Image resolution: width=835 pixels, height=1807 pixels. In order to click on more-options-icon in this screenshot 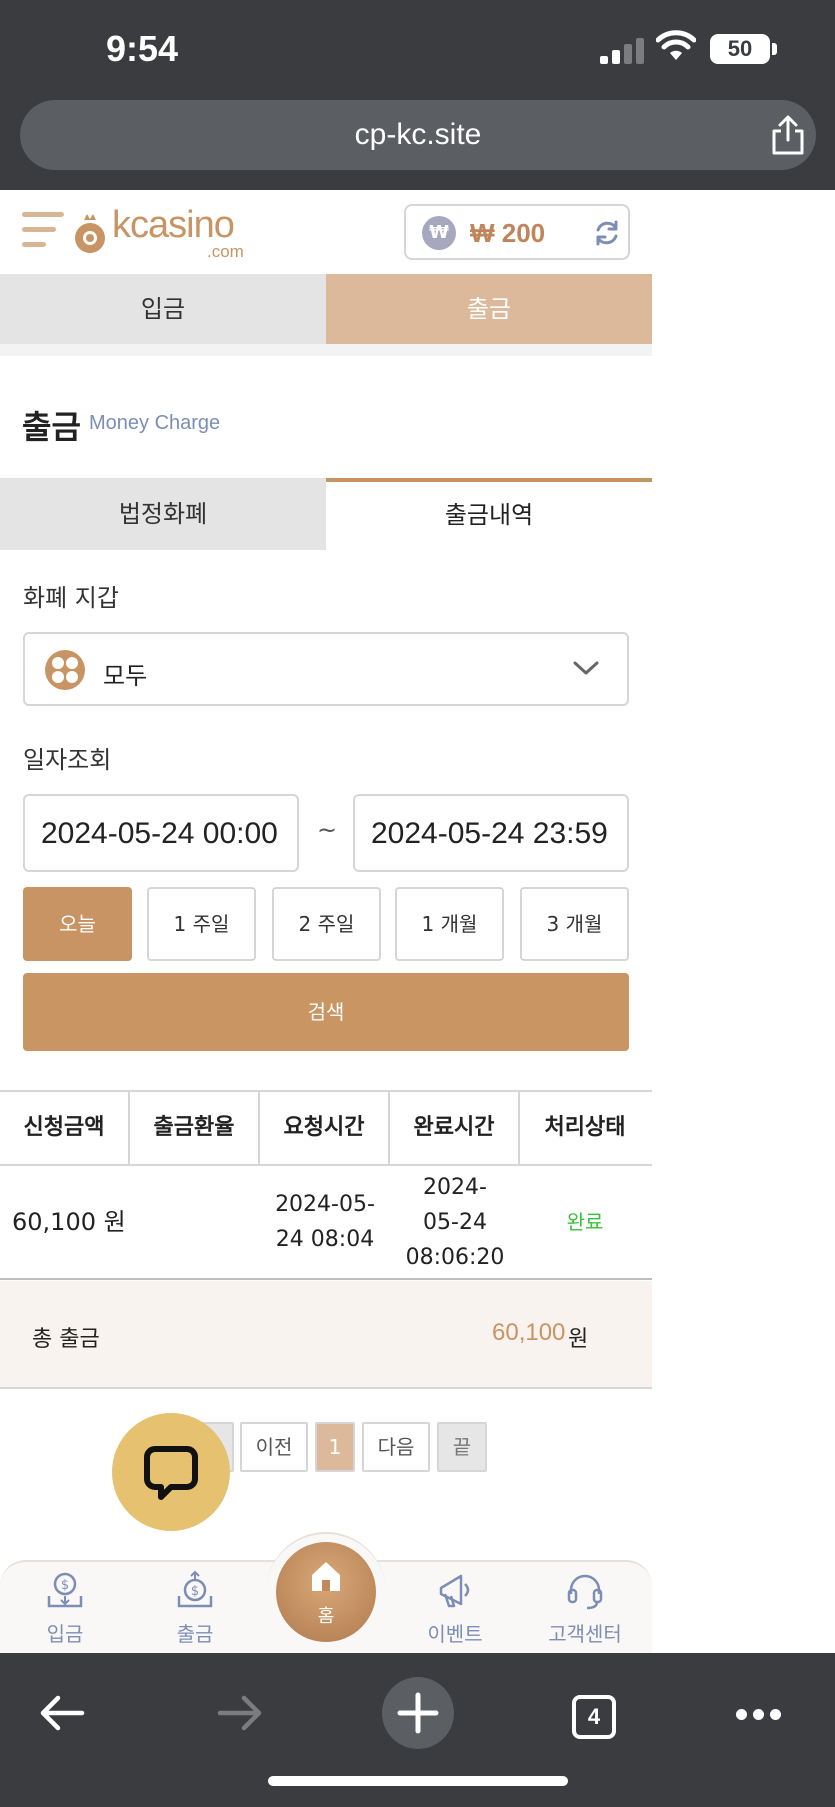, I will do `click(759, 1715)`.